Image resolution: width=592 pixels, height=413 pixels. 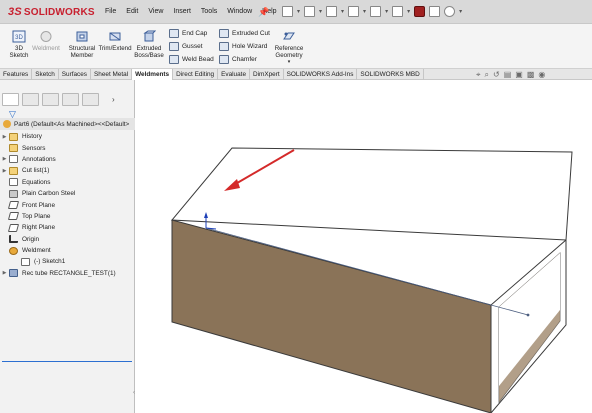 I want to click on menu-insert: Insert, so click(x=182, y=11).